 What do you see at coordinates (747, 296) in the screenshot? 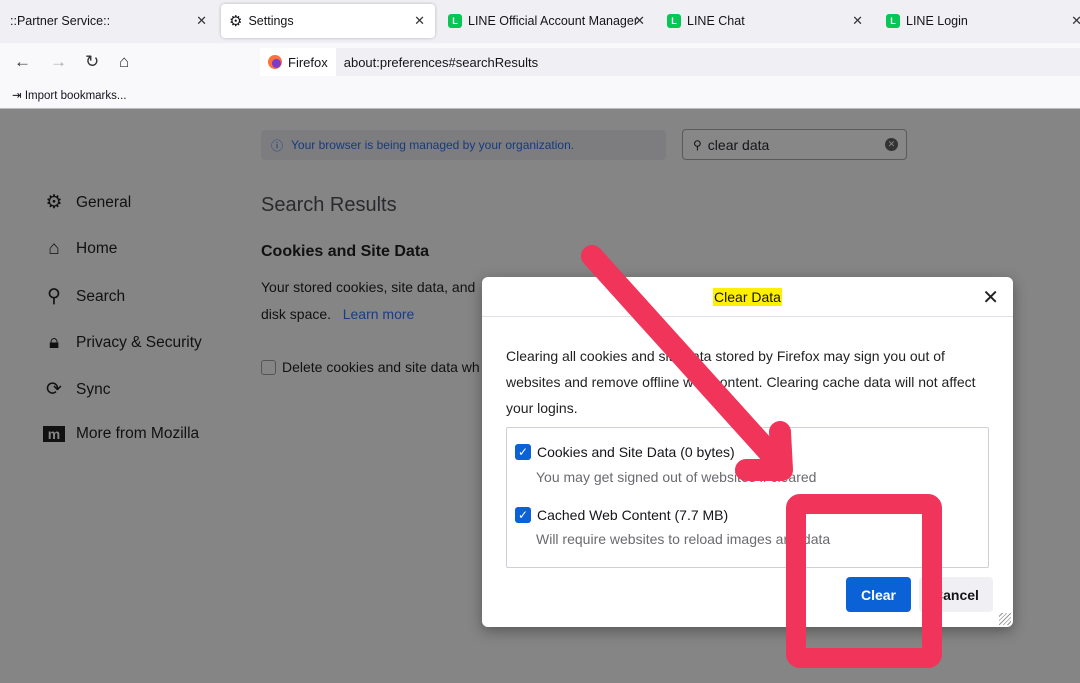
I see `dialog-title: Clear Data` at bounding box center [747, 296].